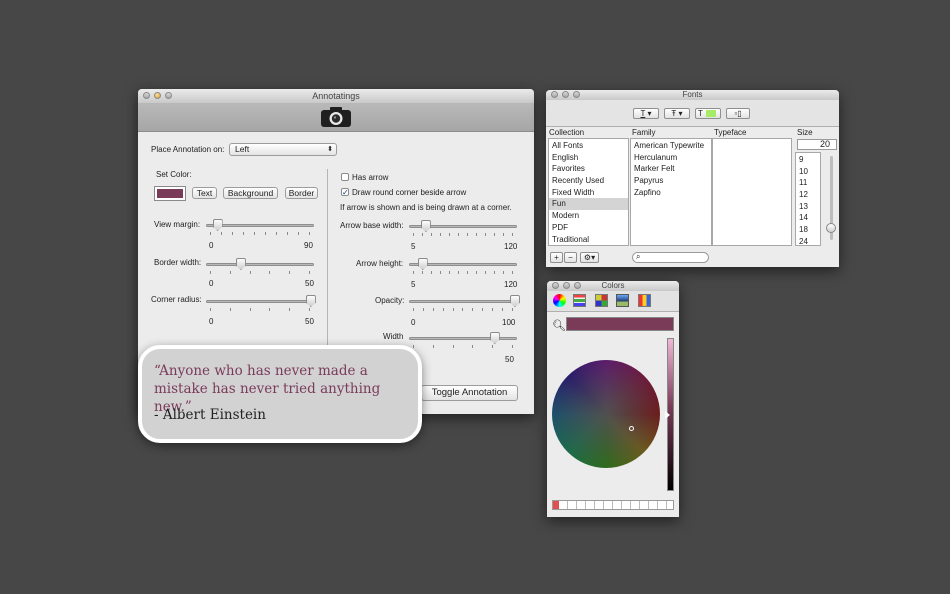 This screenshot has width=950, height=594. What do you see at coordinates (613, 505) in the screenshot?
I see `swatch-strip` at bounding box center [613, 505].